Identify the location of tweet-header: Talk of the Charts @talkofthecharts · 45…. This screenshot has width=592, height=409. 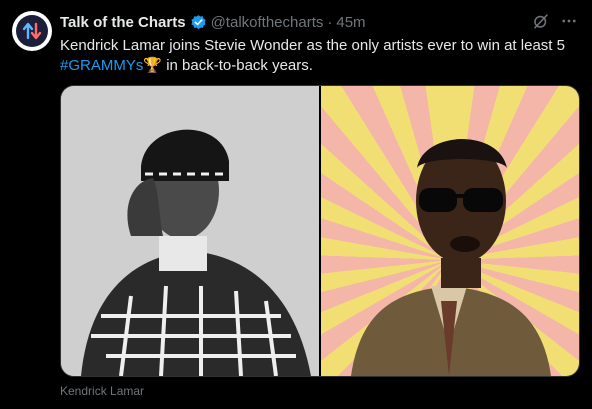
(320, 22).